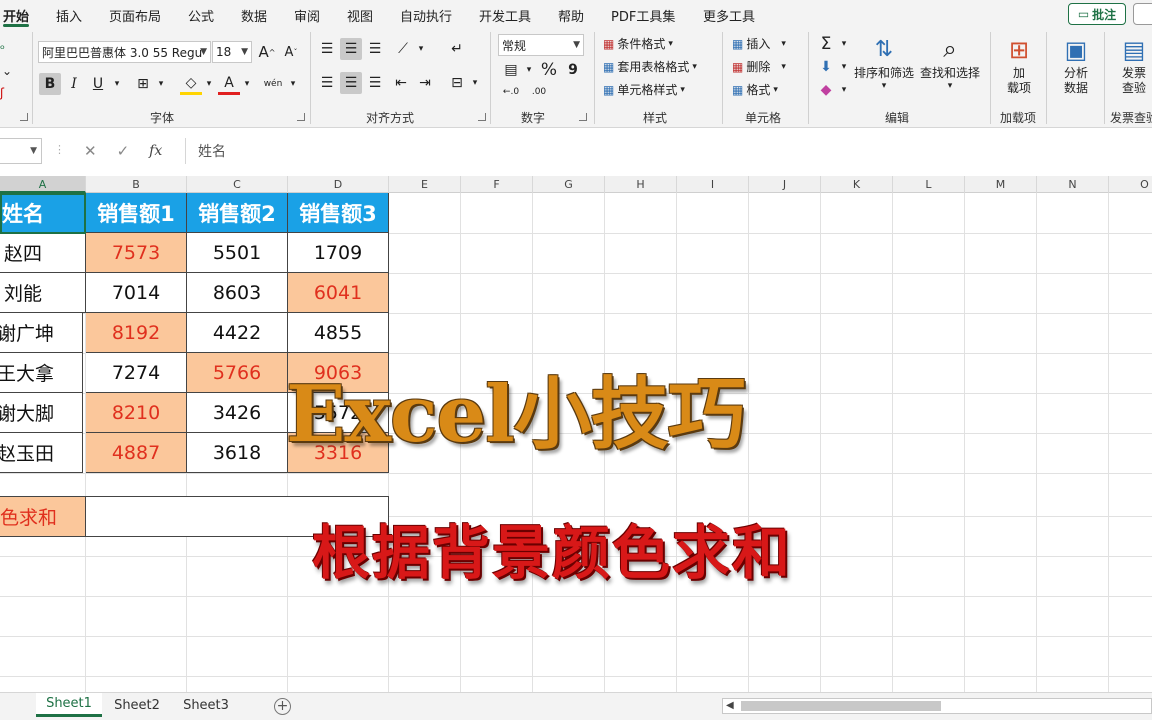 The image size is (1152, 720). What do you see at coordinates (43, 213) in the screenshot?
I see `table-header-cell: 姓名` at bounding box center [43, 213].